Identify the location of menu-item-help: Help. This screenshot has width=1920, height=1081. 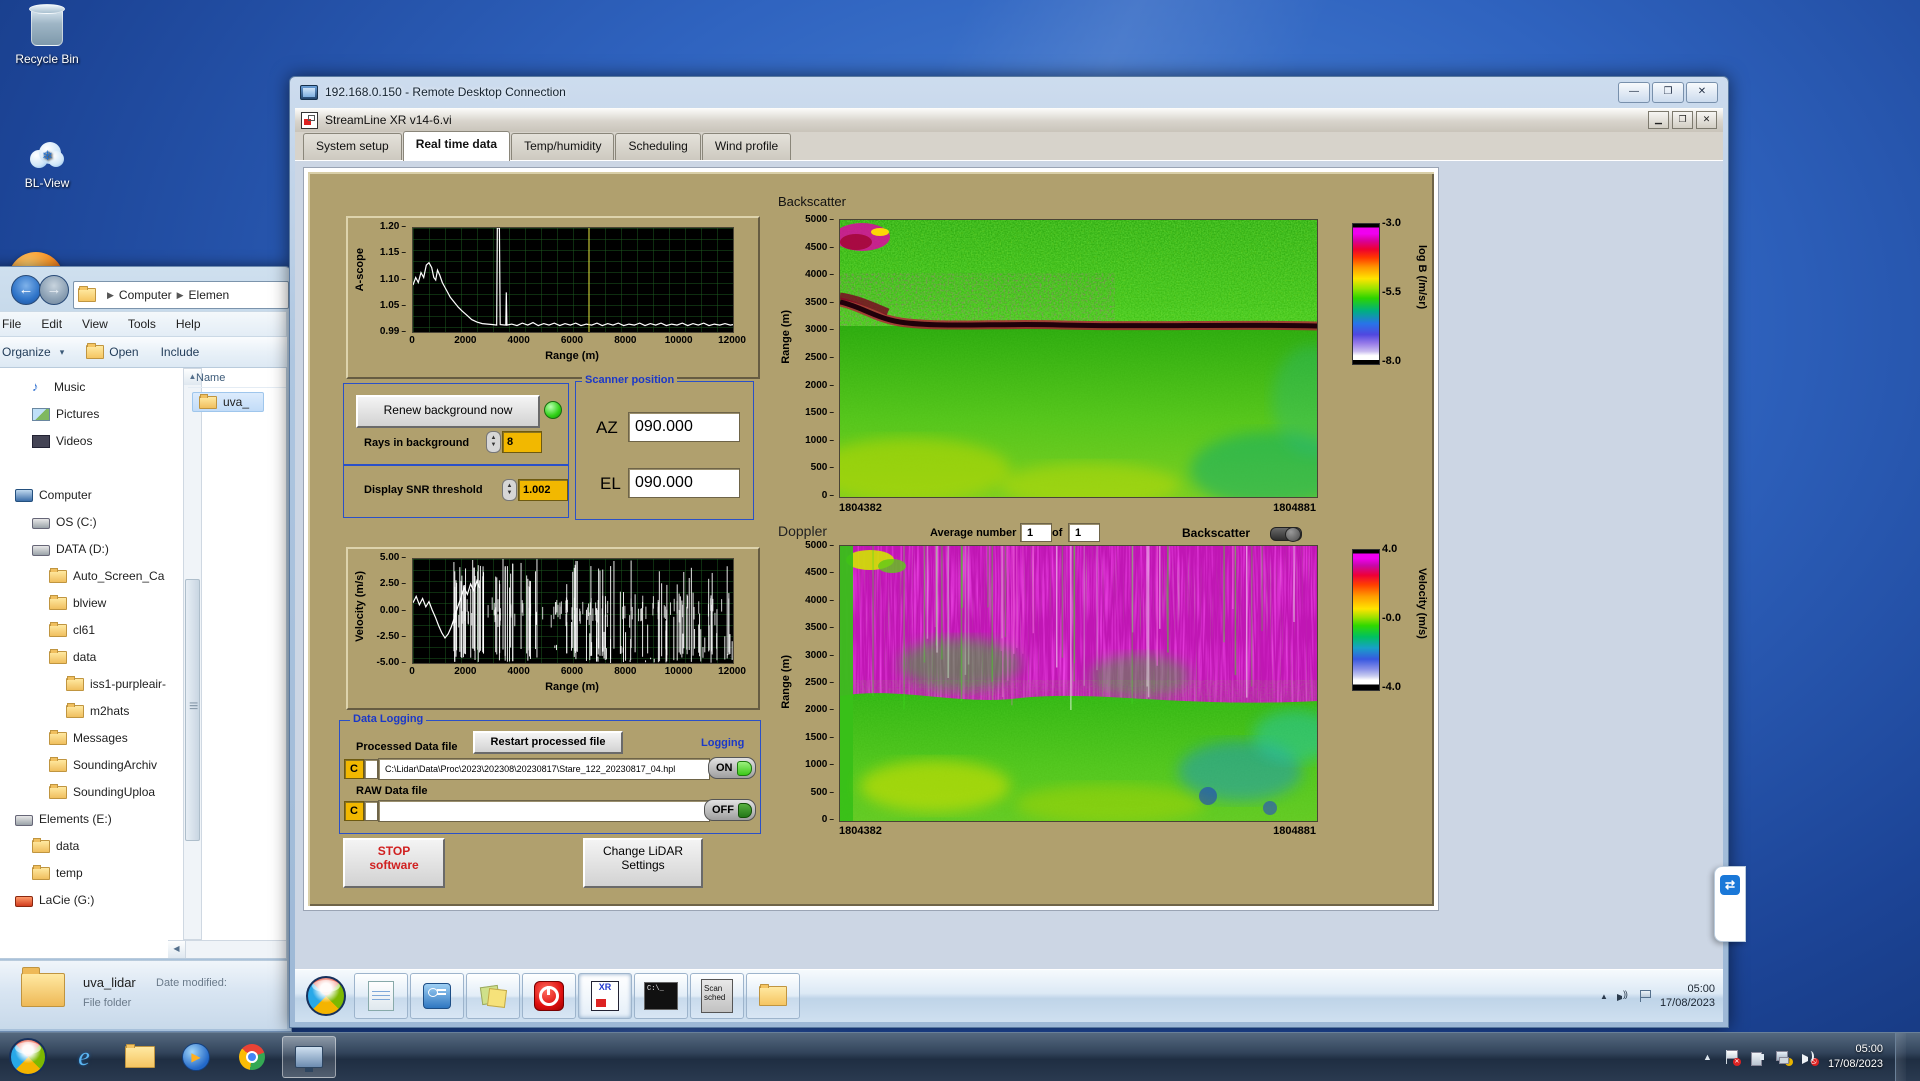
(188, 324).